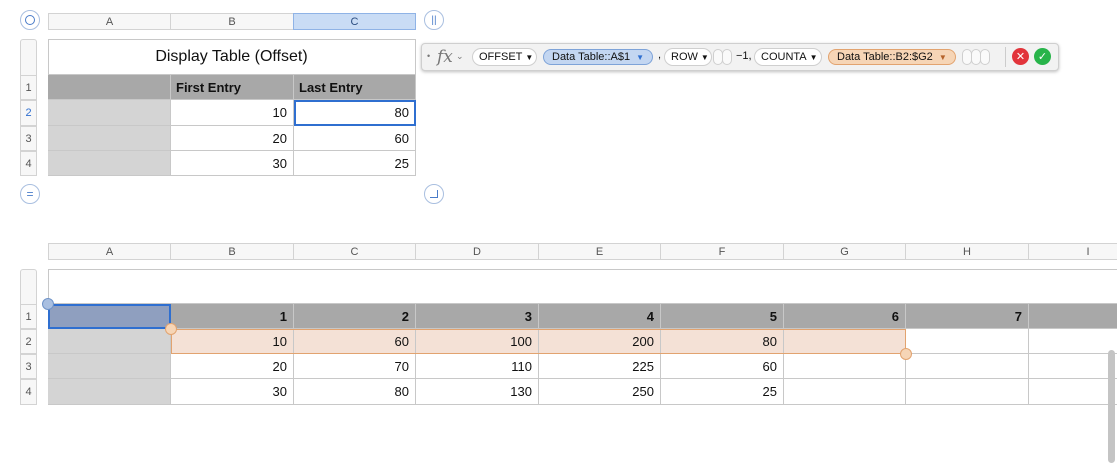  What do you see at coordinates (355, 138) in the screenshot?
I see `cell-c3: 60` at bounding box center [355, 138].